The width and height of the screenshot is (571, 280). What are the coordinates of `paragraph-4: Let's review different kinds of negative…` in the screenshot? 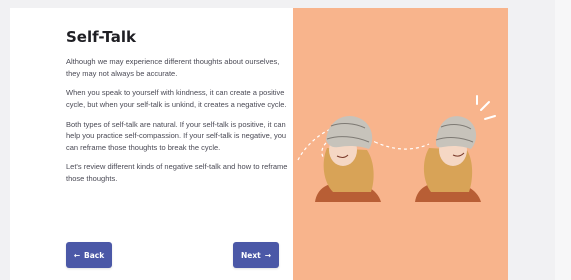 It's located at (177, 172).